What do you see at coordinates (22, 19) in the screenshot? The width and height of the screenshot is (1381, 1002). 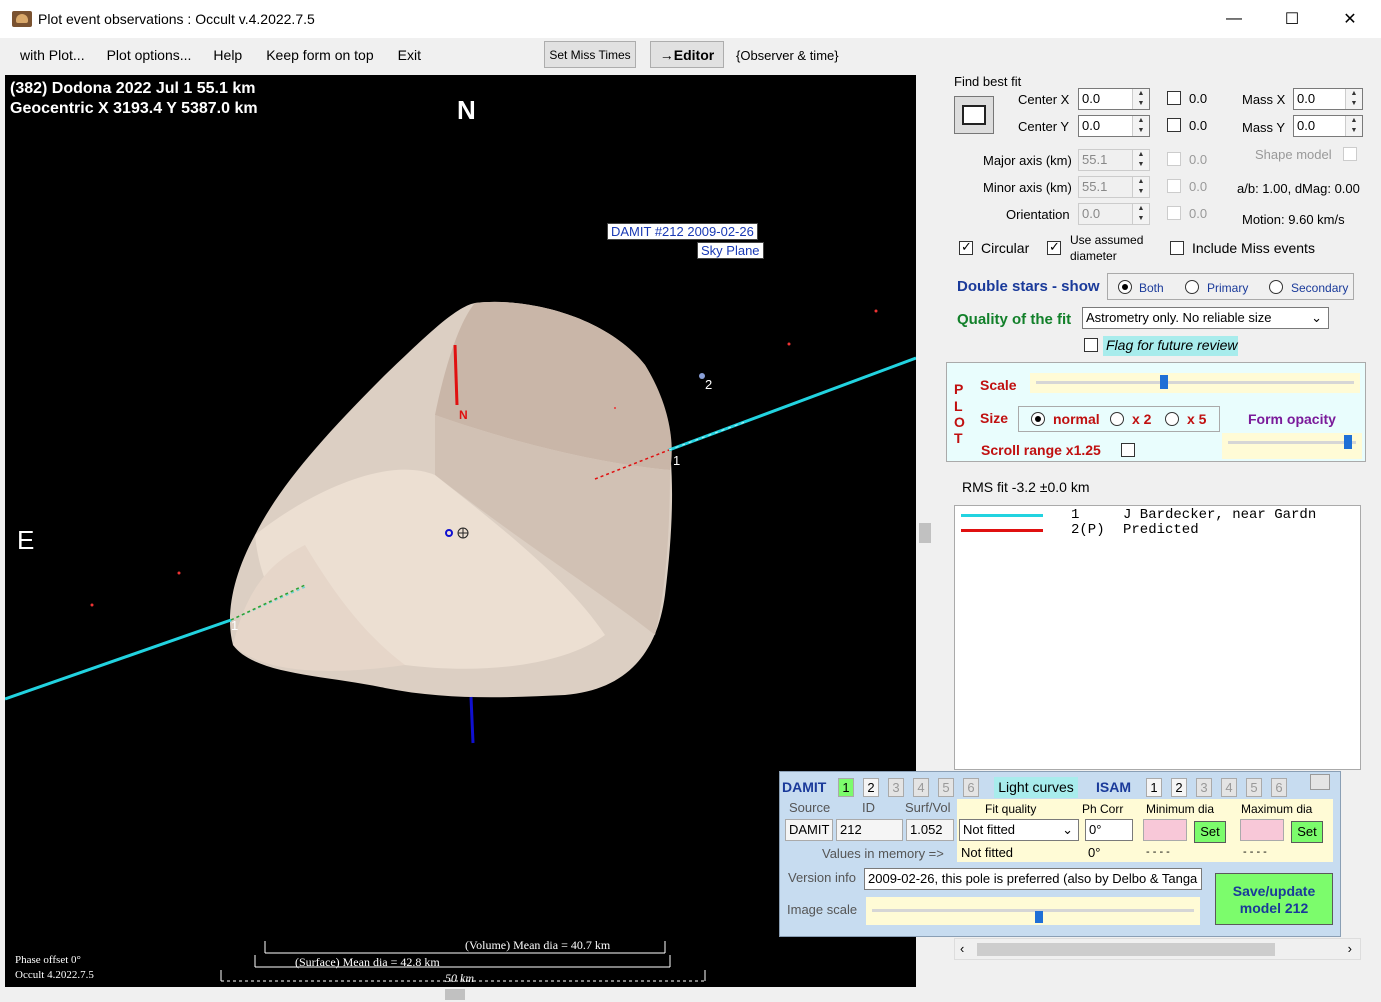 I see `app-icon` at bounding box center [22, 19].